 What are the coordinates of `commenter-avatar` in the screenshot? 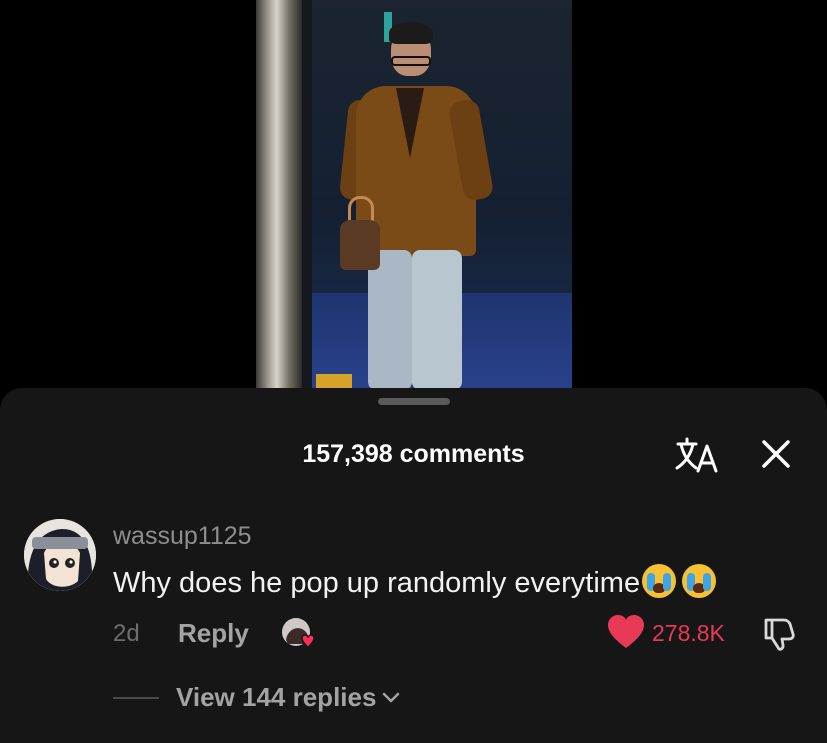 It's located at (60, 555).